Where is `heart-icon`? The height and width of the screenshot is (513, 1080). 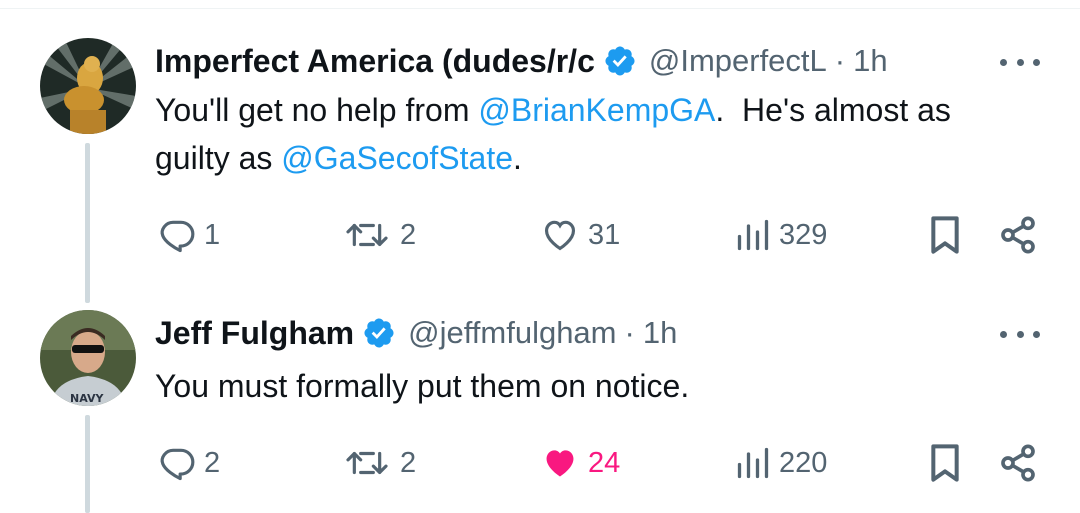
heart-icon is located at coordinates (560, 235).